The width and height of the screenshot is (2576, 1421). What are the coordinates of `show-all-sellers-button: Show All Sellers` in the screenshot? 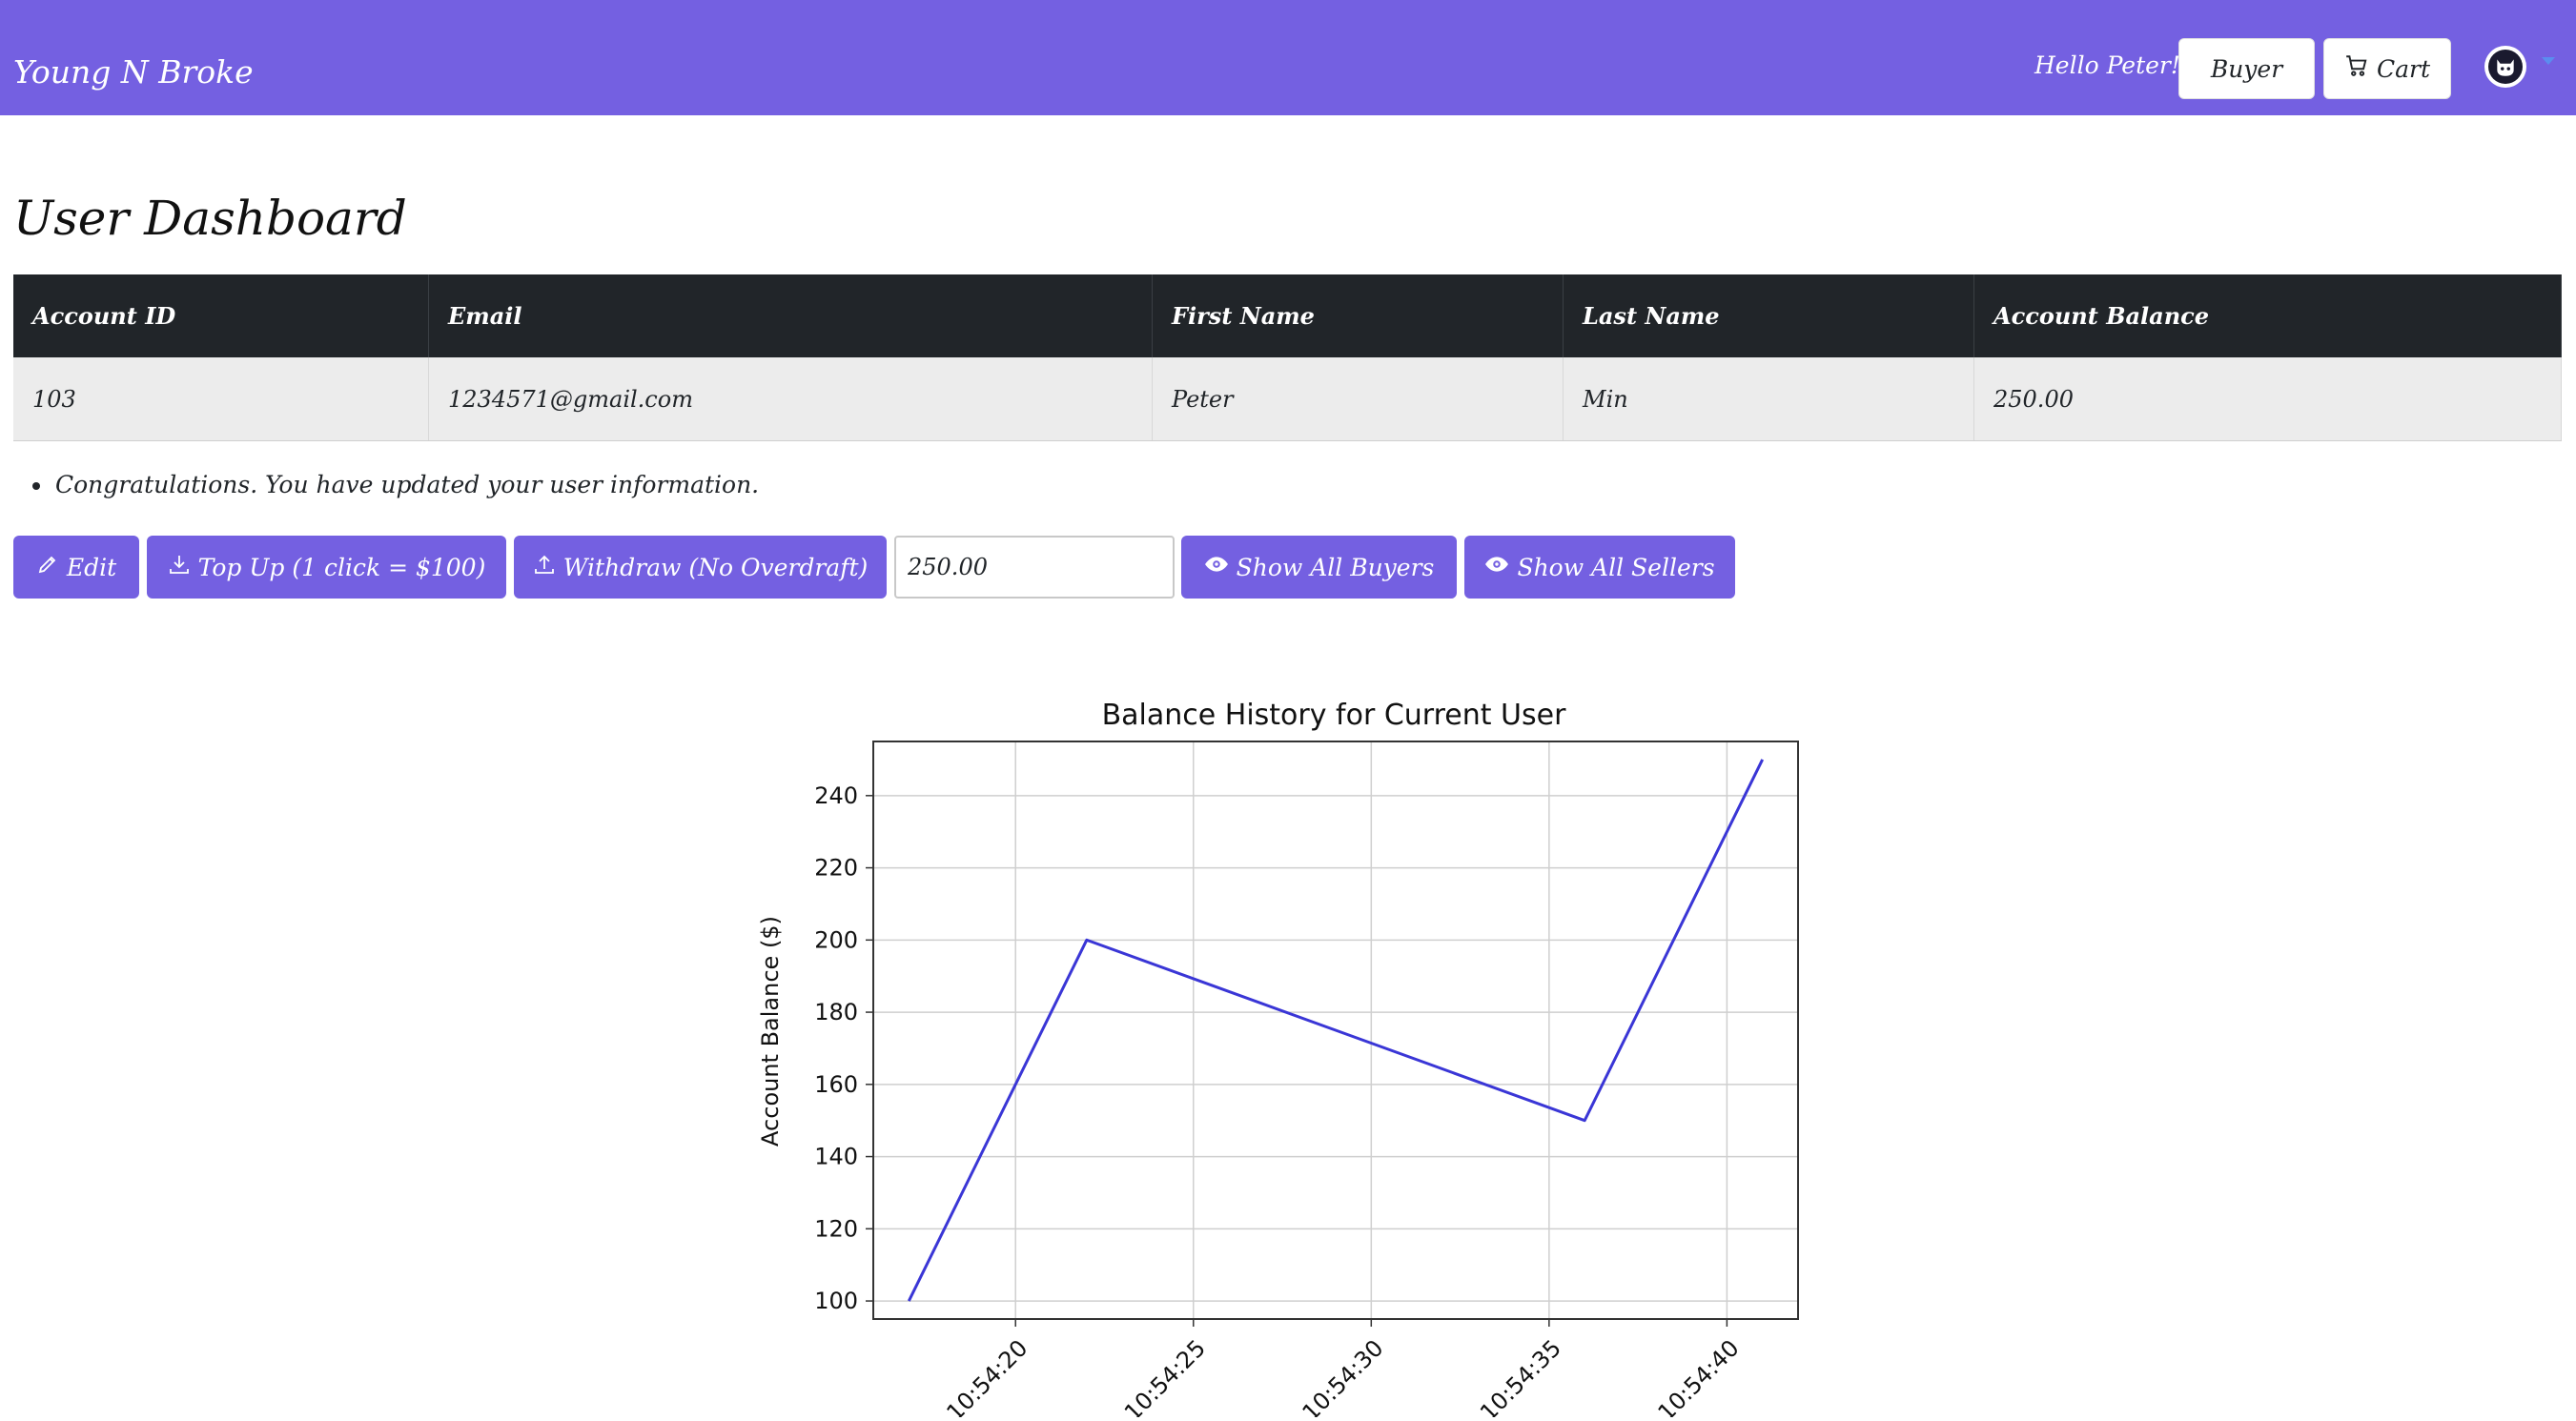 It's located at (1600, 567).